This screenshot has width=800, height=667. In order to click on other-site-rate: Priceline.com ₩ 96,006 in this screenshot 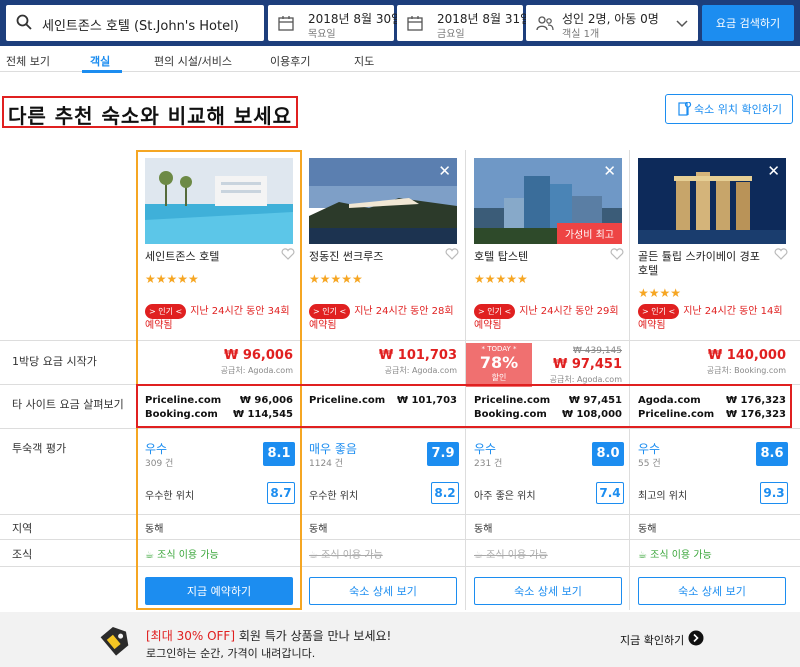, I will do `click(219, 400)`.